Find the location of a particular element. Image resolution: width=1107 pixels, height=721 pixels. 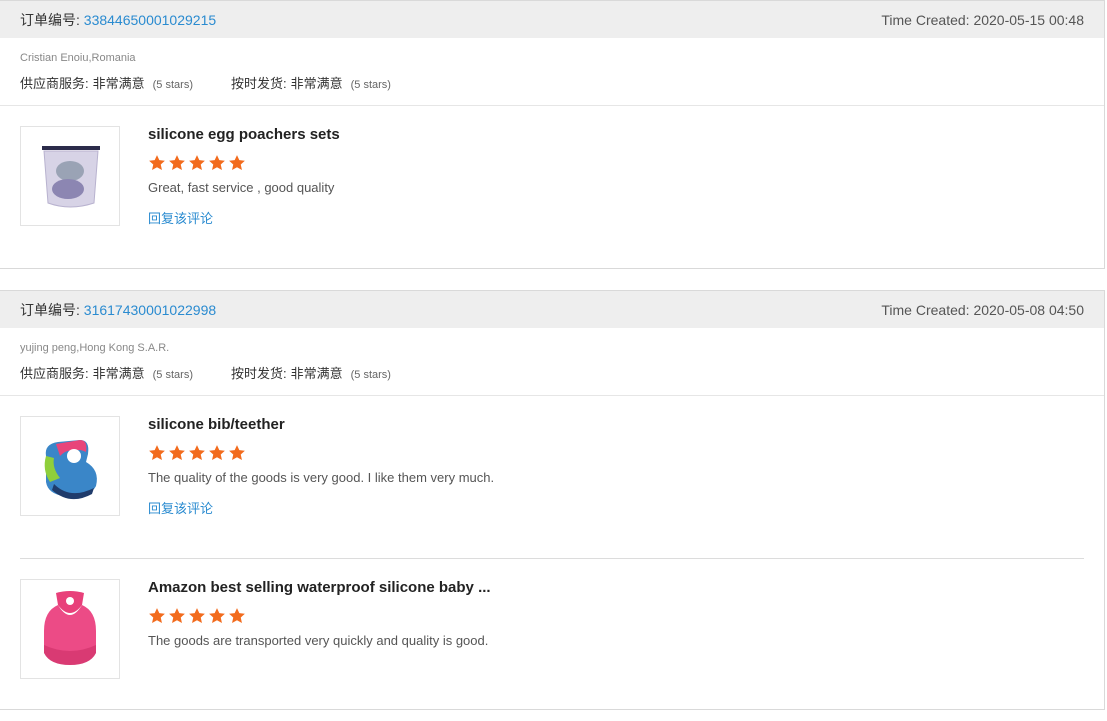

review-comment: Great, fast service , good quality is located at coordinates (241, 187).